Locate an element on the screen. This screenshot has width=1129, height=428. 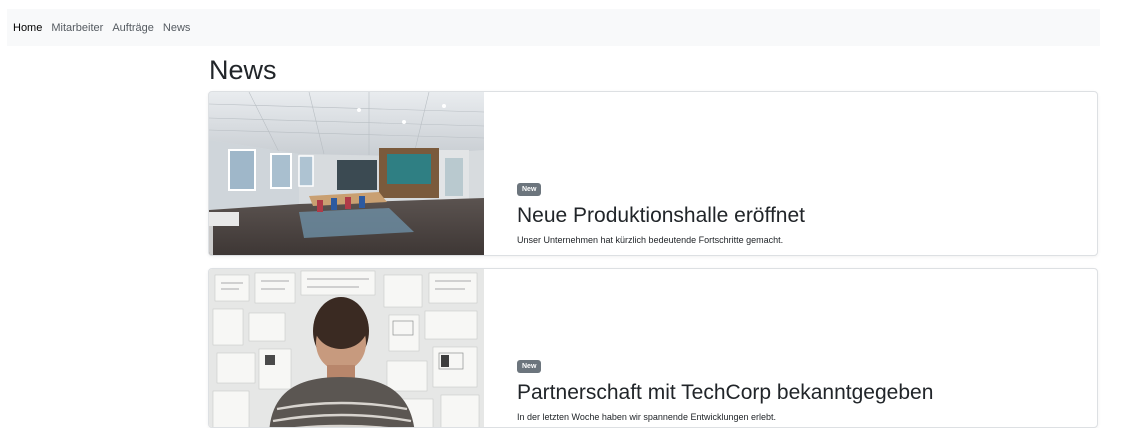
office-photo-image is located at coordinates (346, 173).